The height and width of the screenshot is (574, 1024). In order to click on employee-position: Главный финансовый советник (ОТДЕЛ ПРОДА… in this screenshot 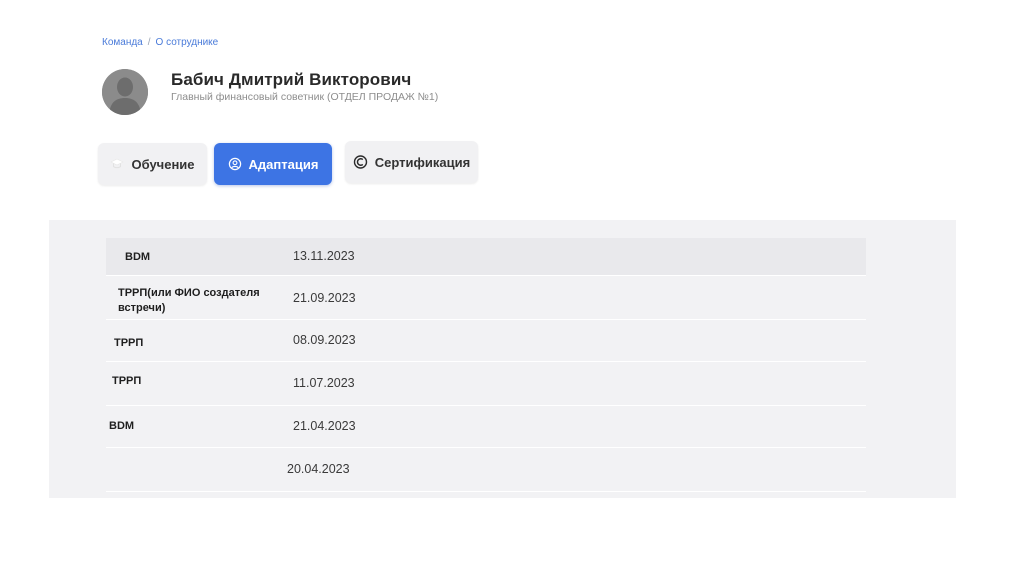, I will do `click(305, 97)`.